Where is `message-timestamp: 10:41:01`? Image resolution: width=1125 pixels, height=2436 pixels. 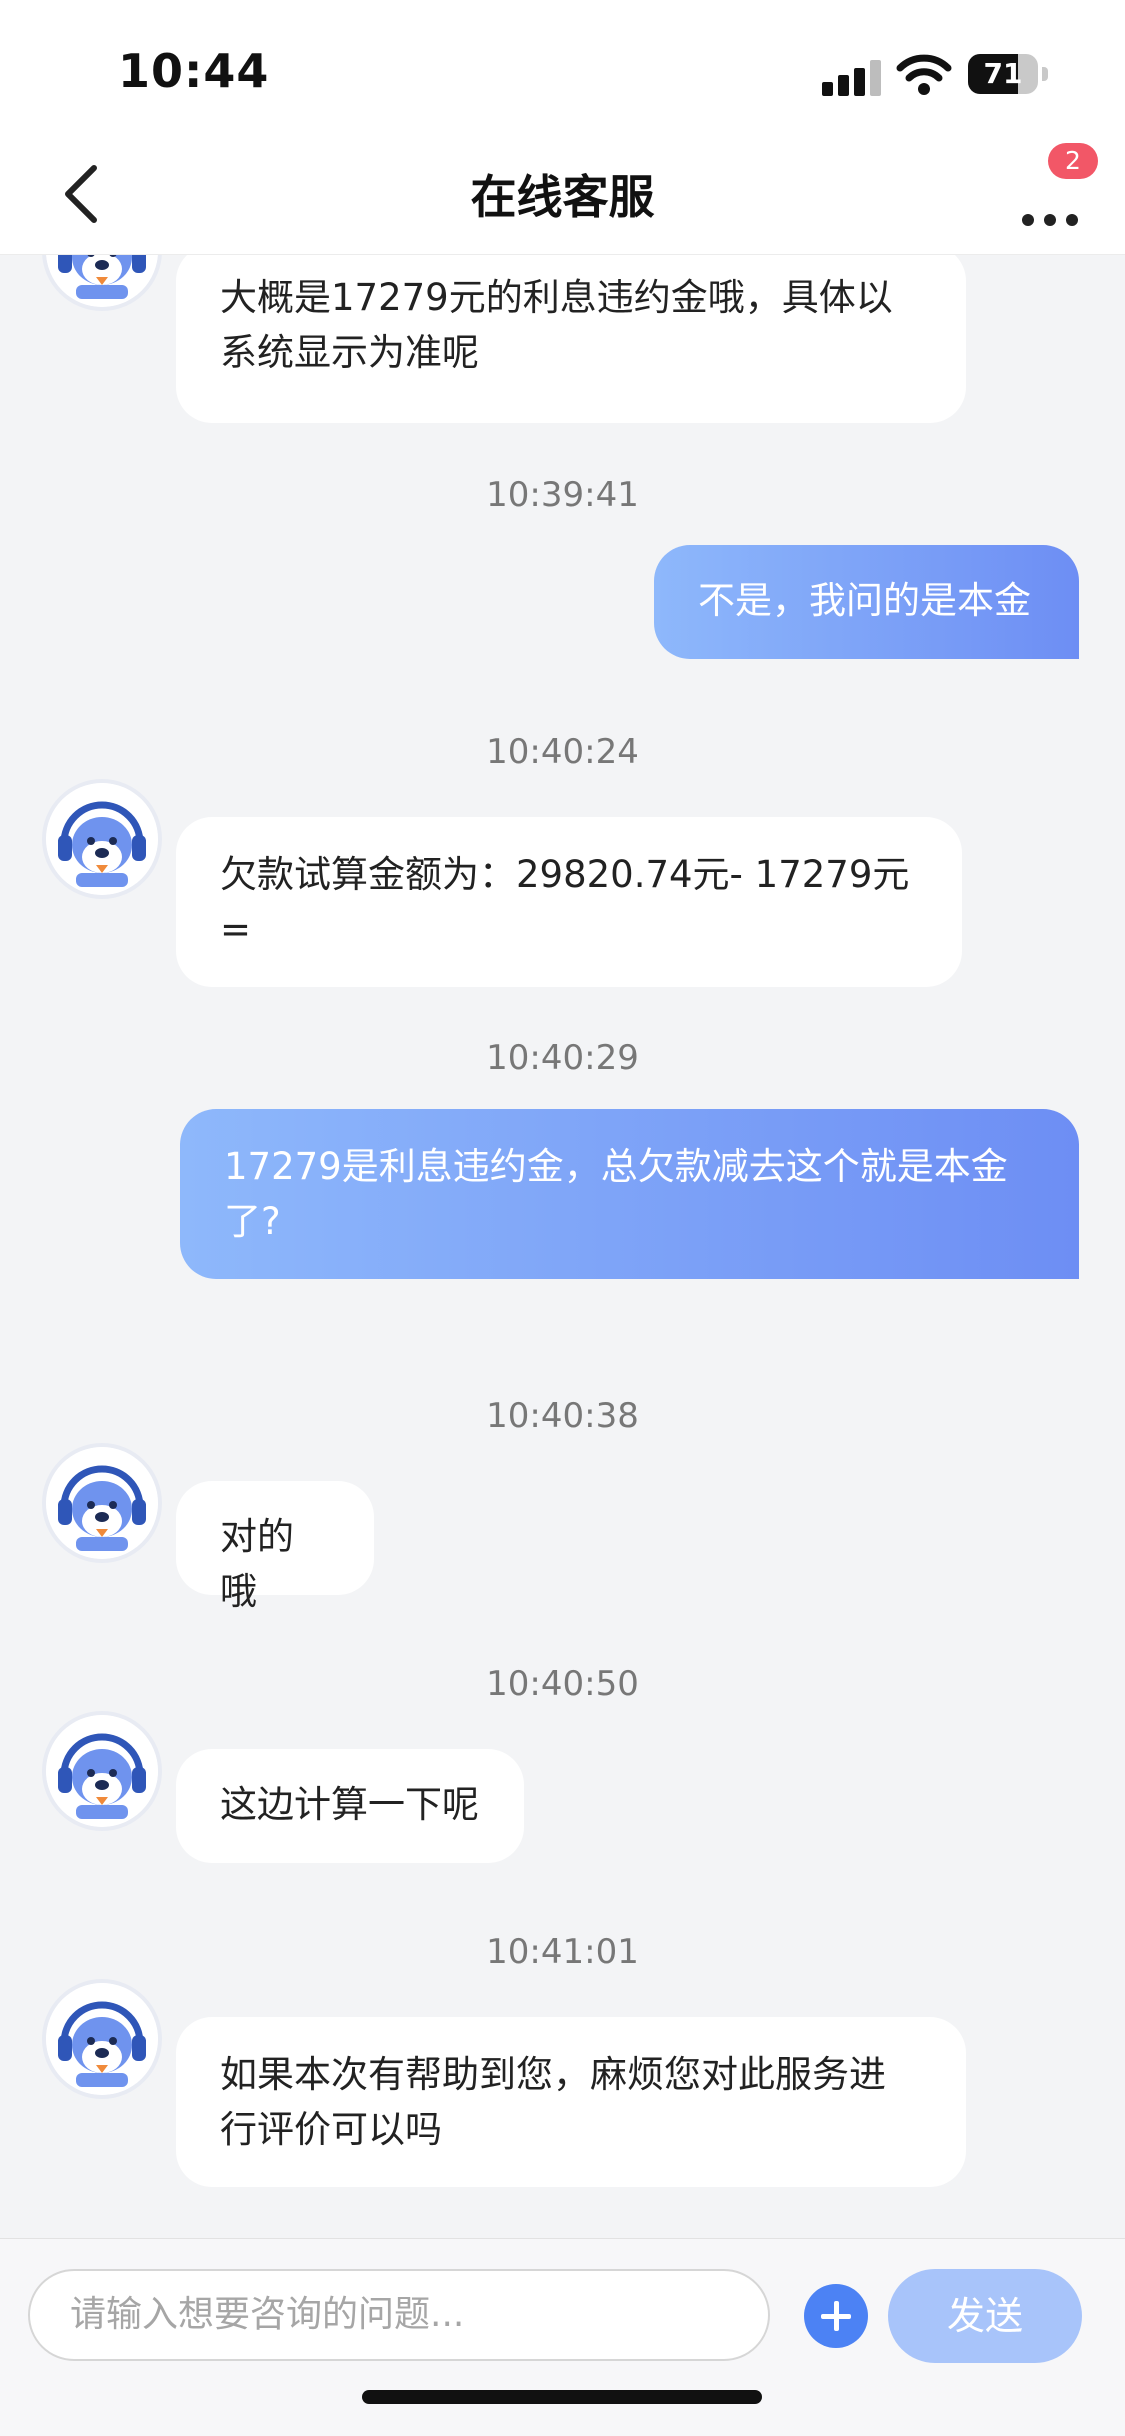 message-timestamp: 10:41:01 is located at coordinates (562, 1952).